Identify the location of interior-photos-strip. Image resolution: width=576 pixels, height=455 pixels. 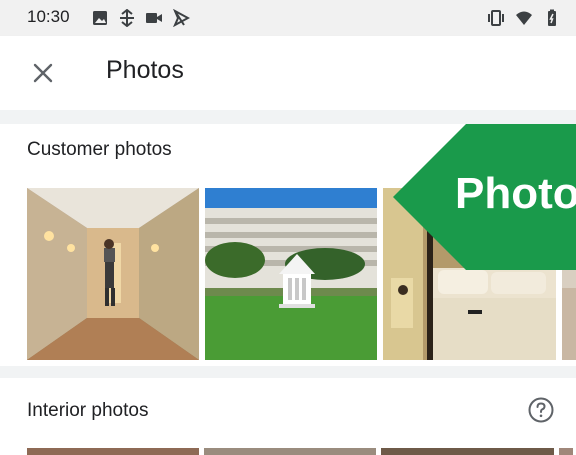
(301, 451).